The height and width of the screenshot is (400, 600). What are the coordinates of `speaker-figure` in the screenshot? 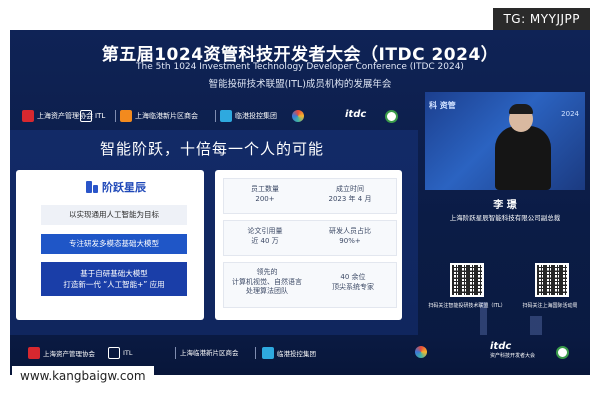 It's located at (523, 158).